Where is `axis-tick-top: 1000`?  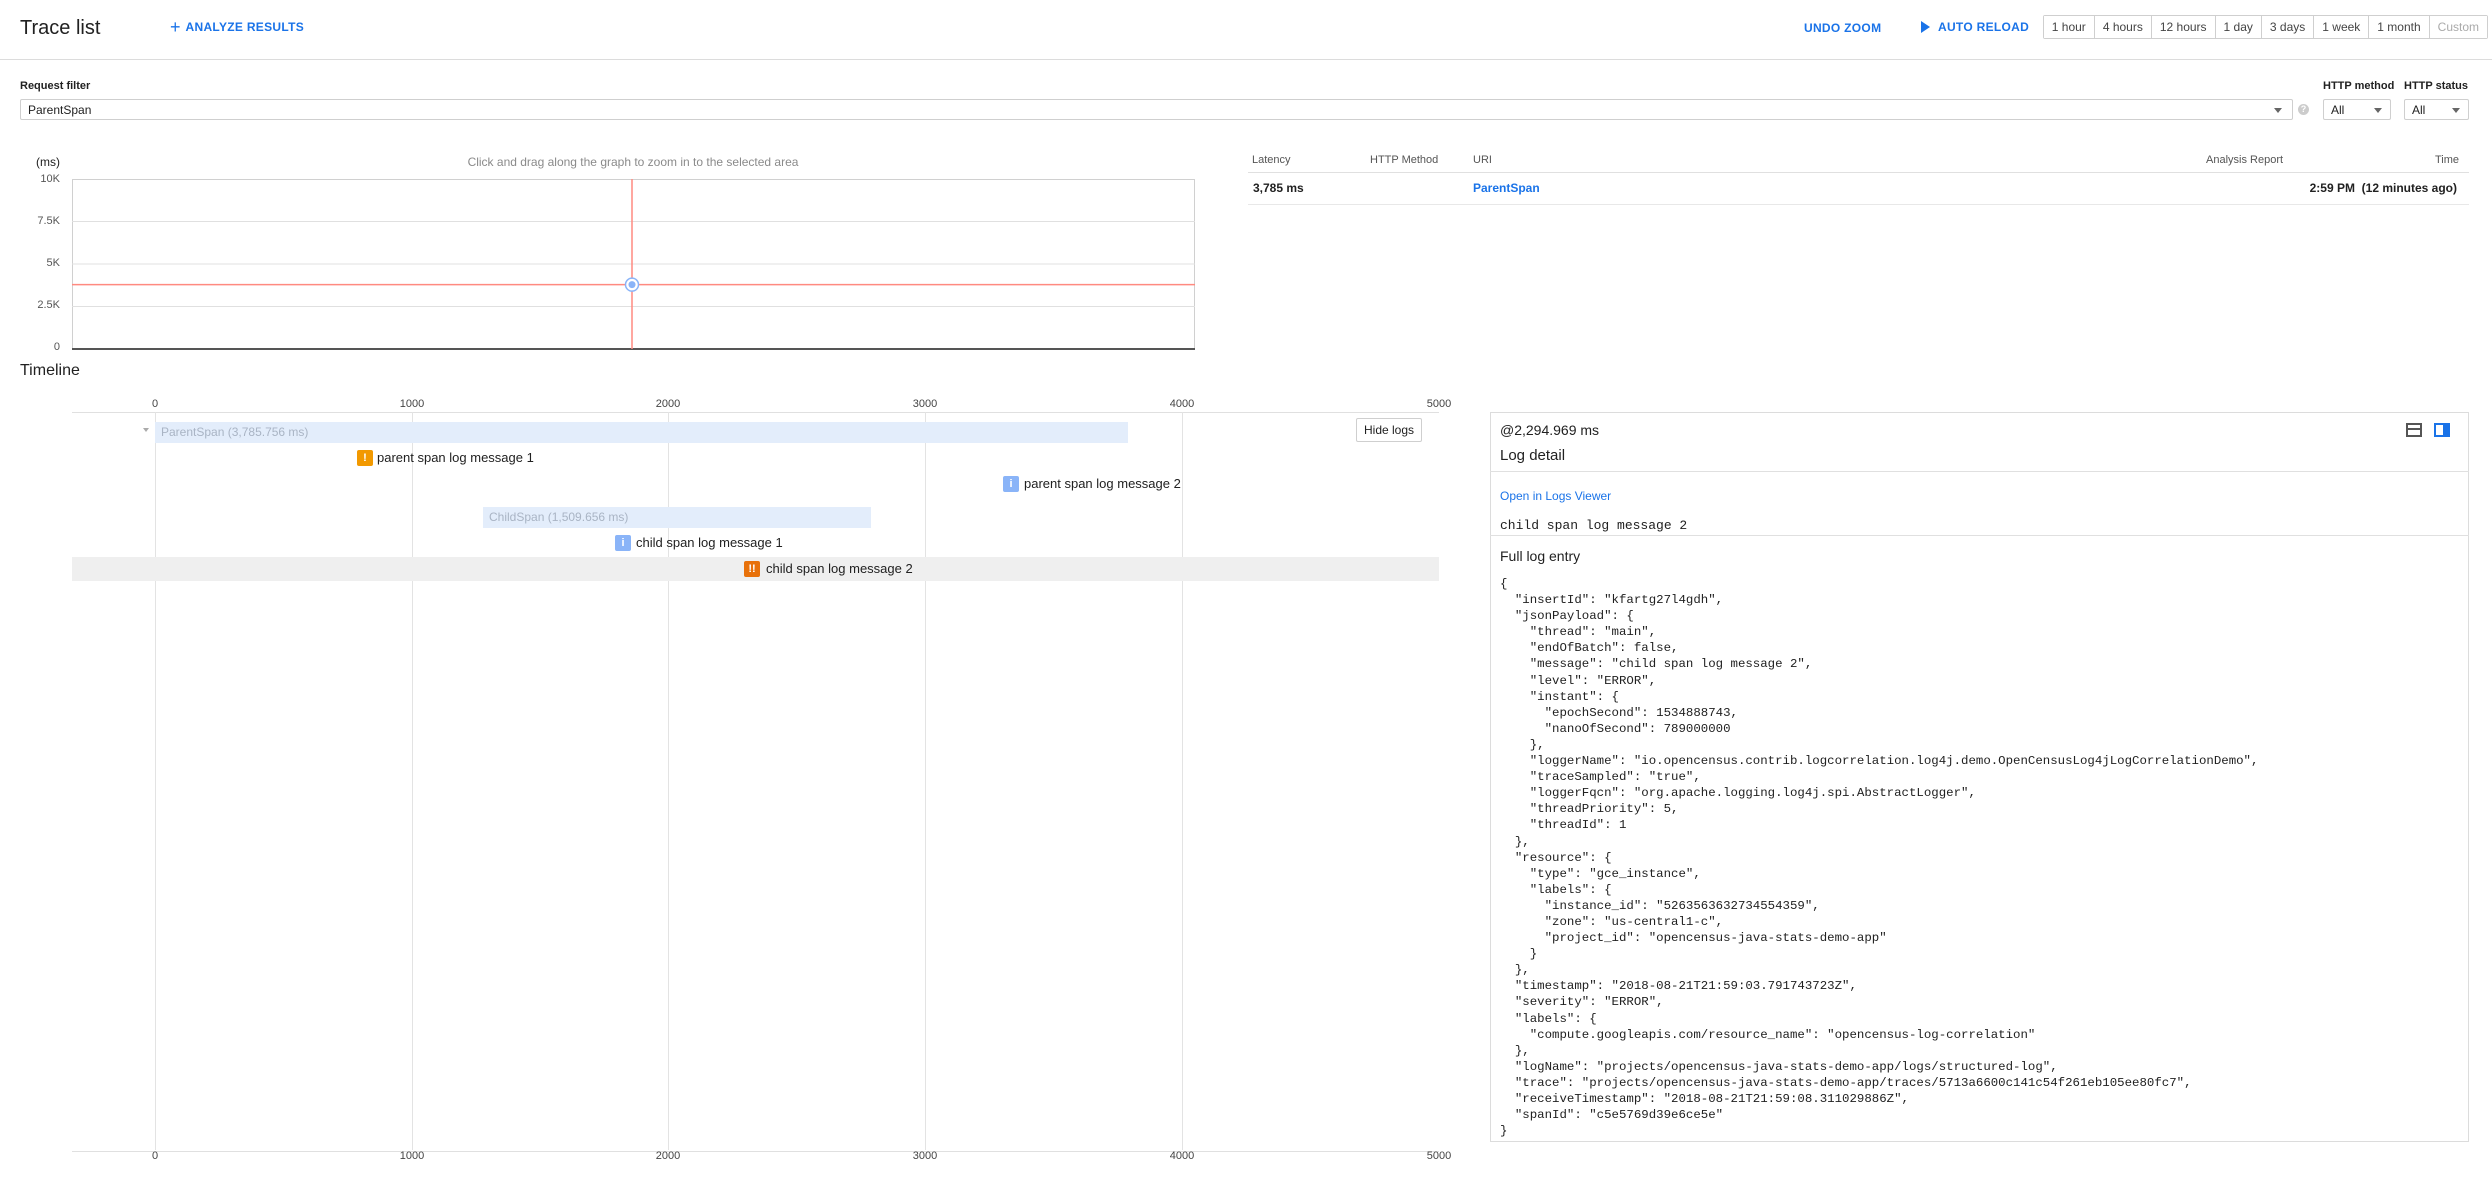 axis-tick-top: 1000 is located at coordinates (412, 404).